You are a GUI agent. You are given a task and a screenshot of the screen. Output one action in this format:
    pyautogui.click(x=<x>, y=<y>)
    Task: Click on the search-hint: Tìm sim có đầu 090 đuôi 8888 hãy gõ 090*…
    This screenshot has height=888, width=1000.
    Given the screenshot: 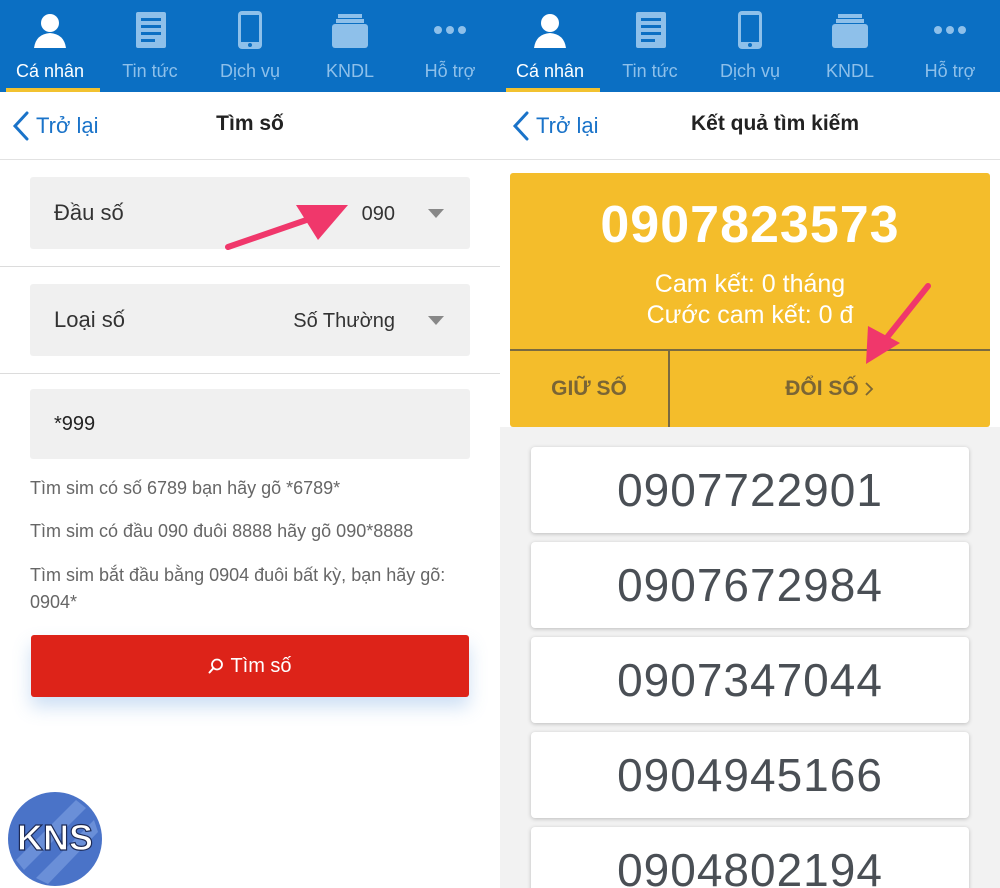 What is the action you would take?
    pyautogui.click(x=222, y=531)
    